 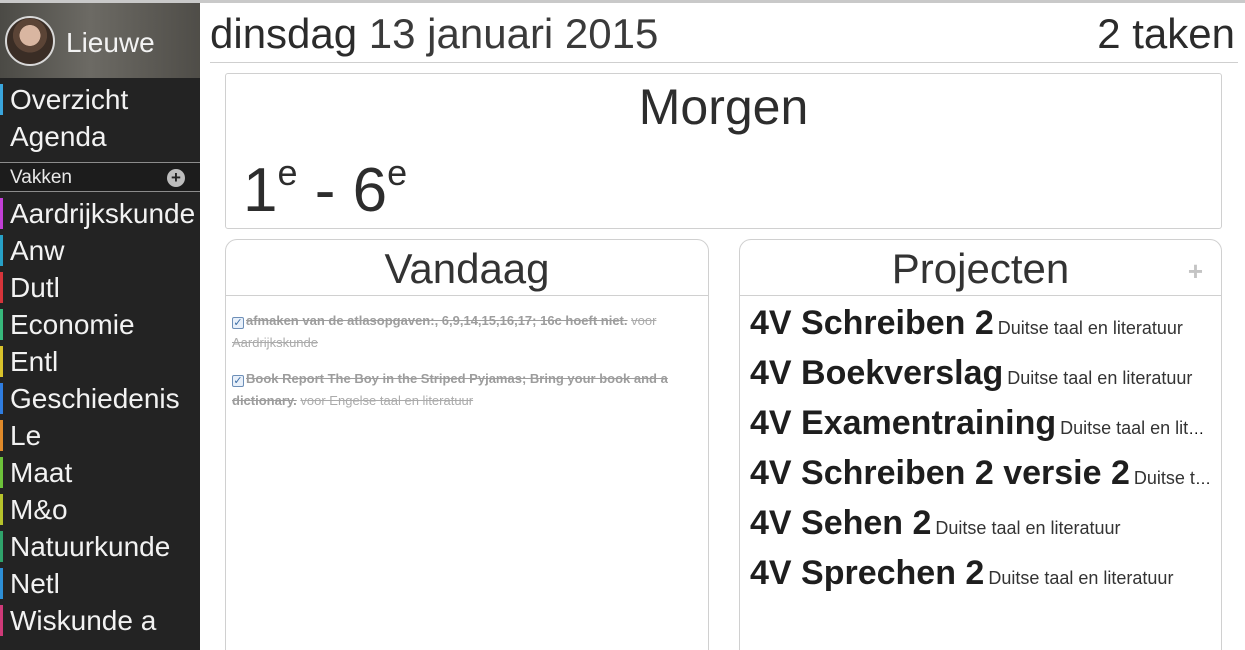 I want to click on subject-item: Aardrijkskunde, so click(x=100, y=213).